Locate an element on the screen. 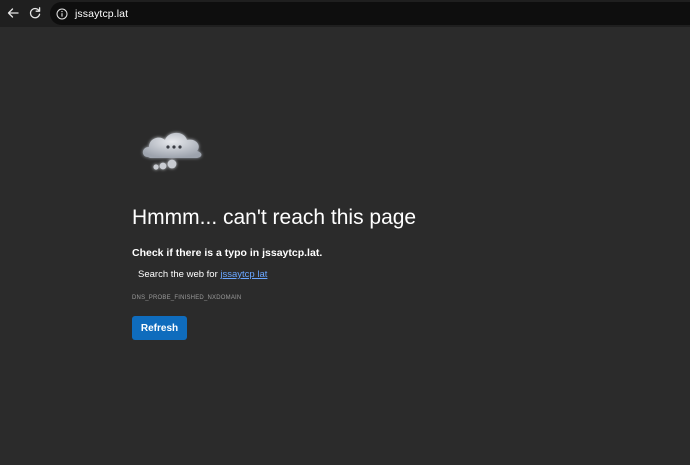  arrow-left-icon is located at coordinates (13, 13).